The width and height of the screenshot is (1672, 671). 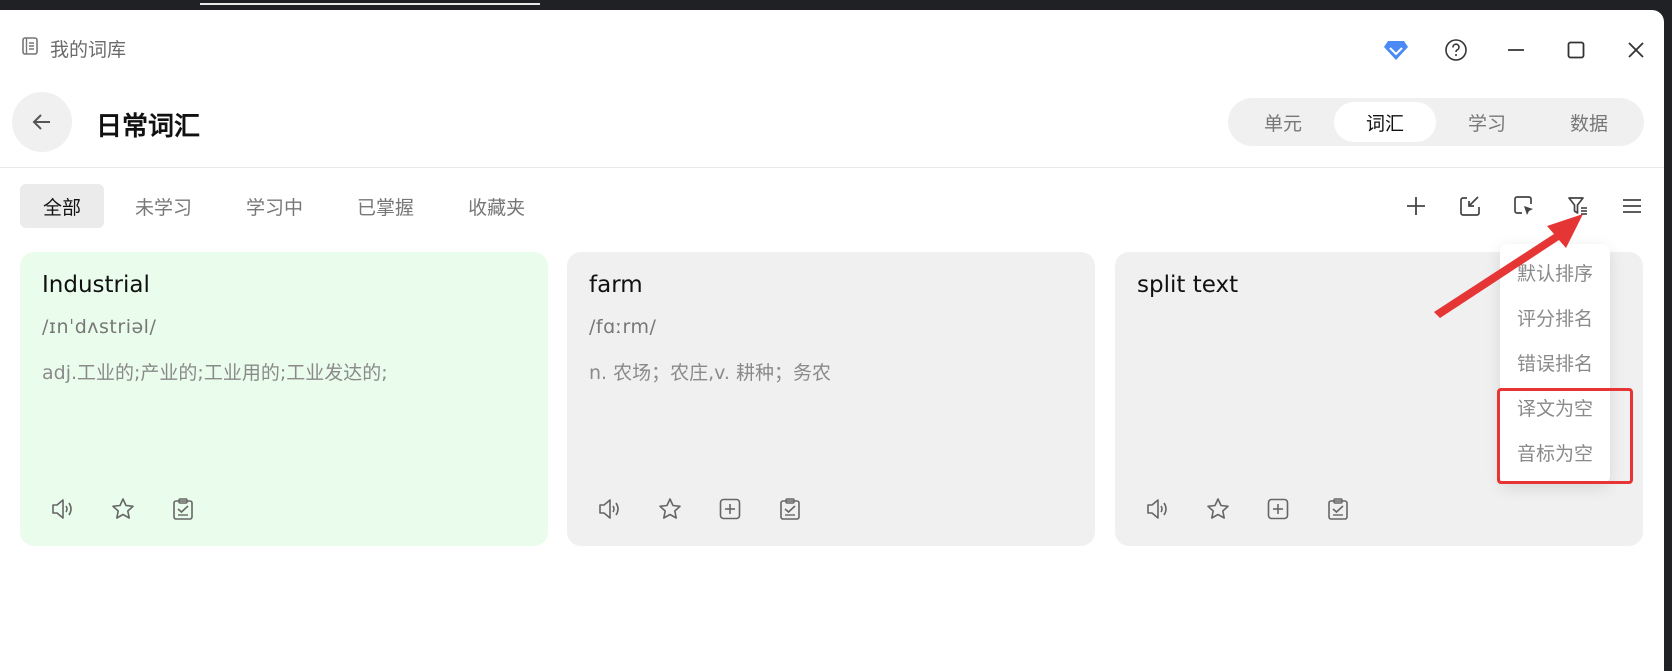 I want to click on word-text: Industrial, so click(x=96, y=285).